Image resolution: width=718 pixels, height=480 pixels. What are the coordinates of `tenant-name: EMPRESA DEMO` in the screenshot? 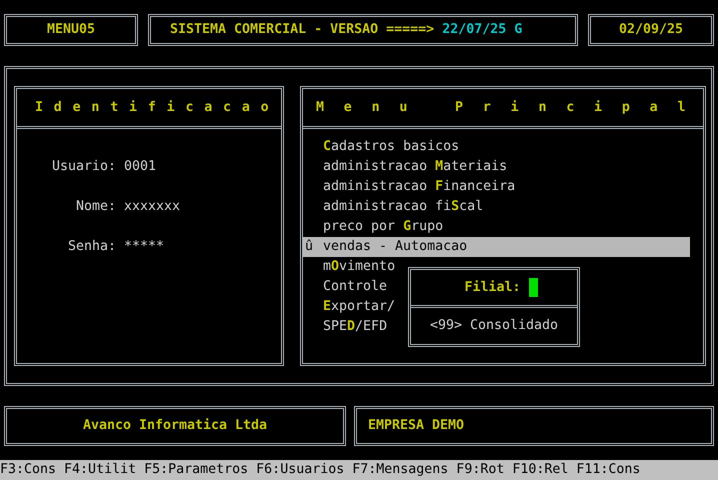 It's located at (416, 426).